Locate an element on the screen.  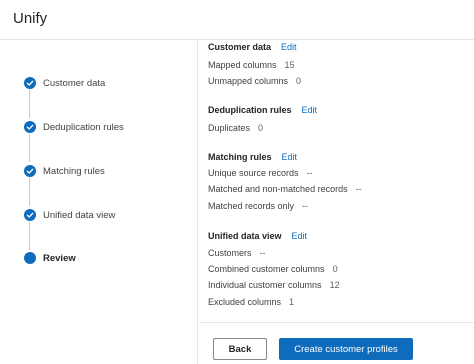
step-label: Unified data view is located at coordinates (79, 215).